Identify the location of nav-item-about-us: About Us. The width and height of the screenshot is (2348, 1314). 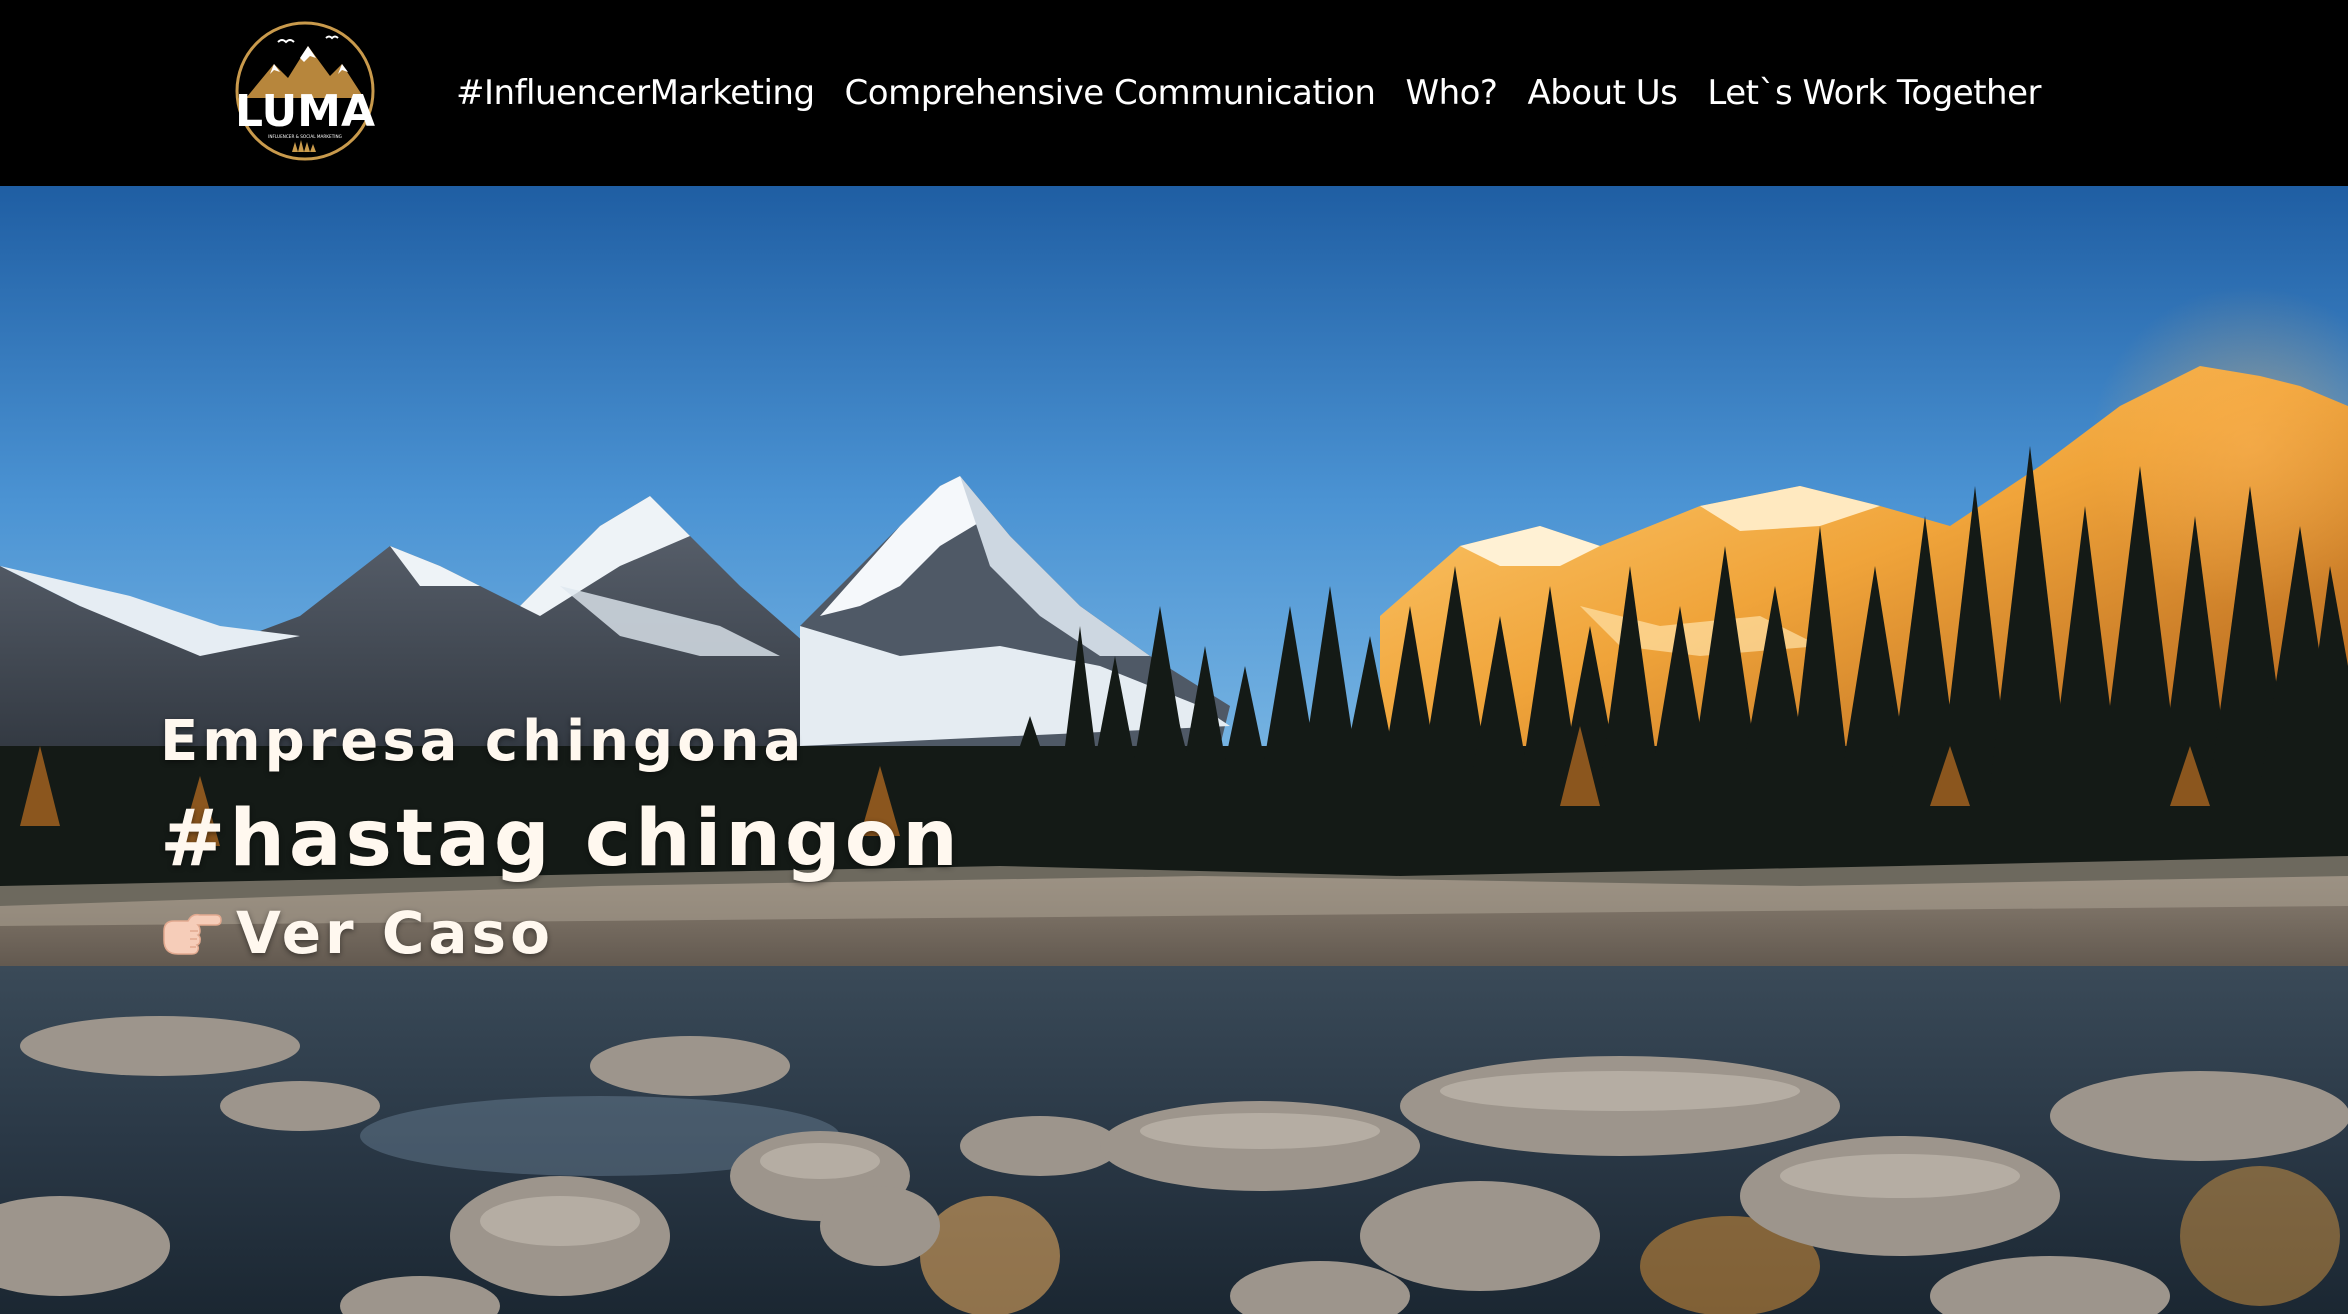
(1602, 93).